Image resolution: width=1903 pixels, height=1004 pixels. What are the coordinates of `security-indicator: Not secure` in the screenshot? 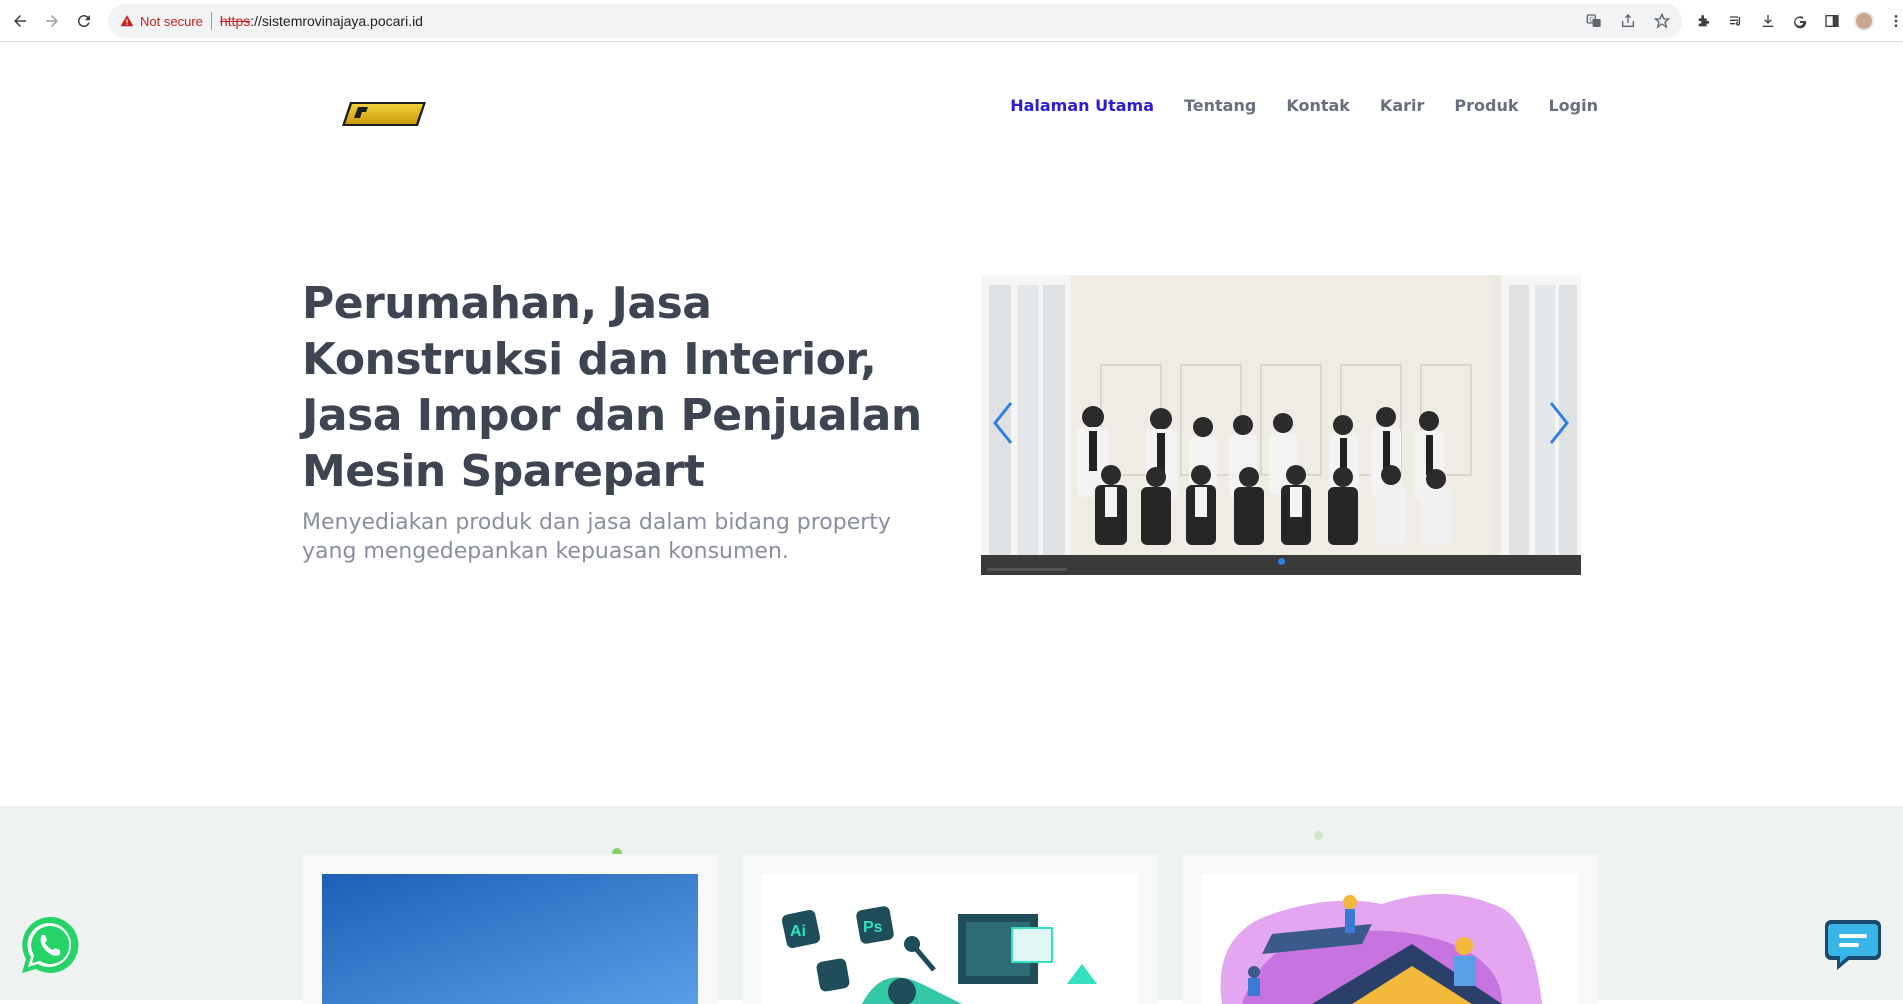 It's located at (161, 21).